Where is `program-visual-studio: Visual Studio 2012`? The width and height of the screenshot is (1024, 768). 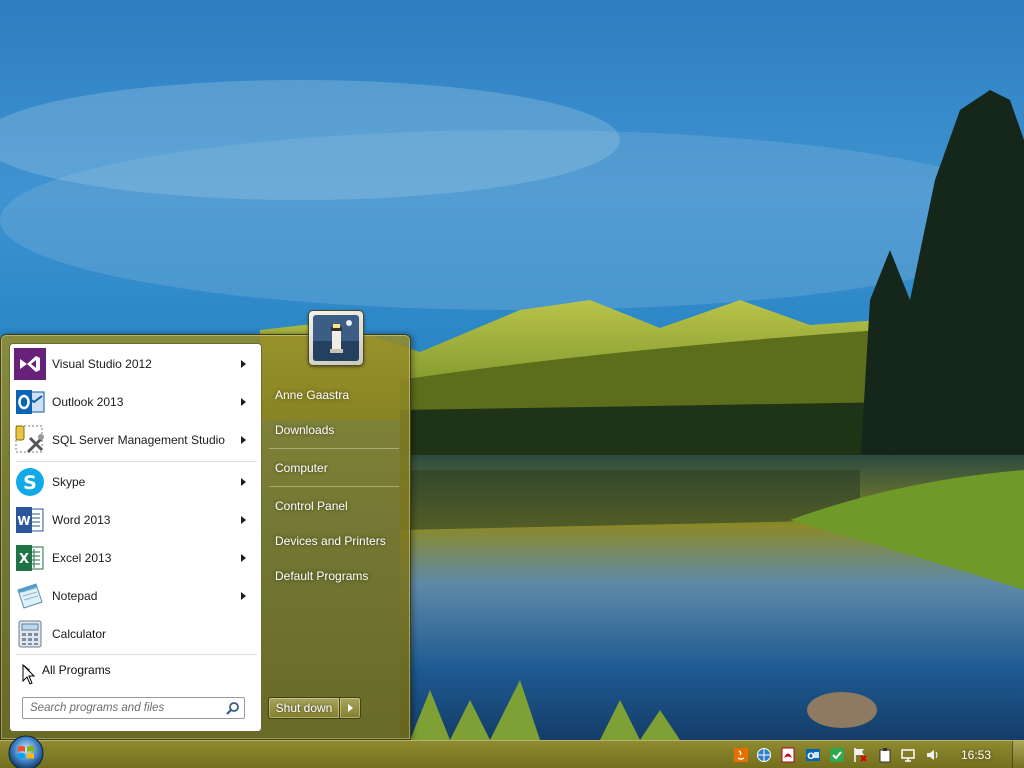 program-visual-studio: Visual Studio 2012 is located at coordinates (136, 364).